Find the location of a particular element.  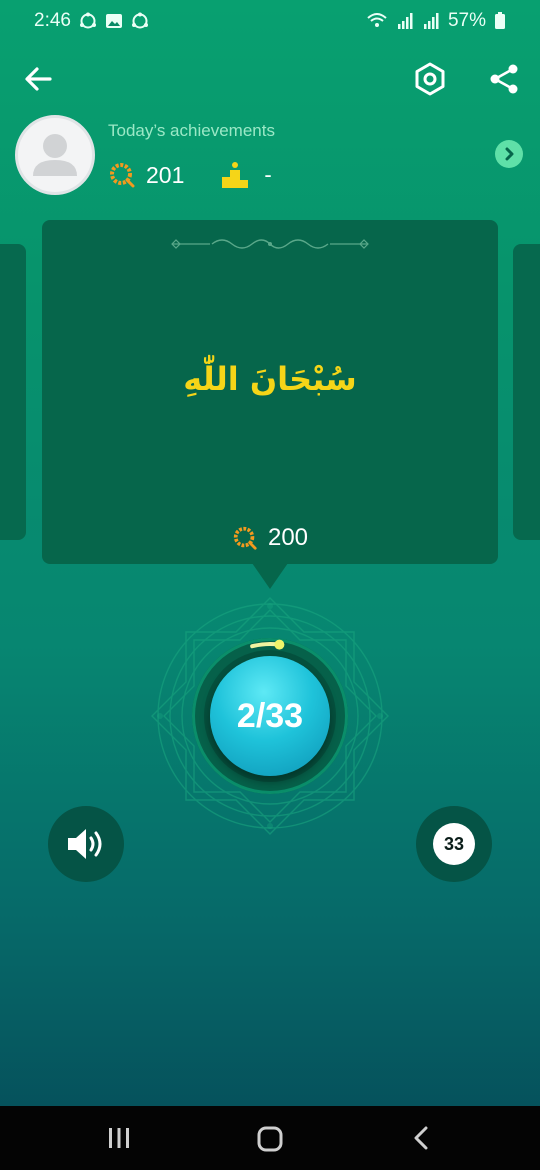

recent-apps-icon is located at coordinates (119, 1138).